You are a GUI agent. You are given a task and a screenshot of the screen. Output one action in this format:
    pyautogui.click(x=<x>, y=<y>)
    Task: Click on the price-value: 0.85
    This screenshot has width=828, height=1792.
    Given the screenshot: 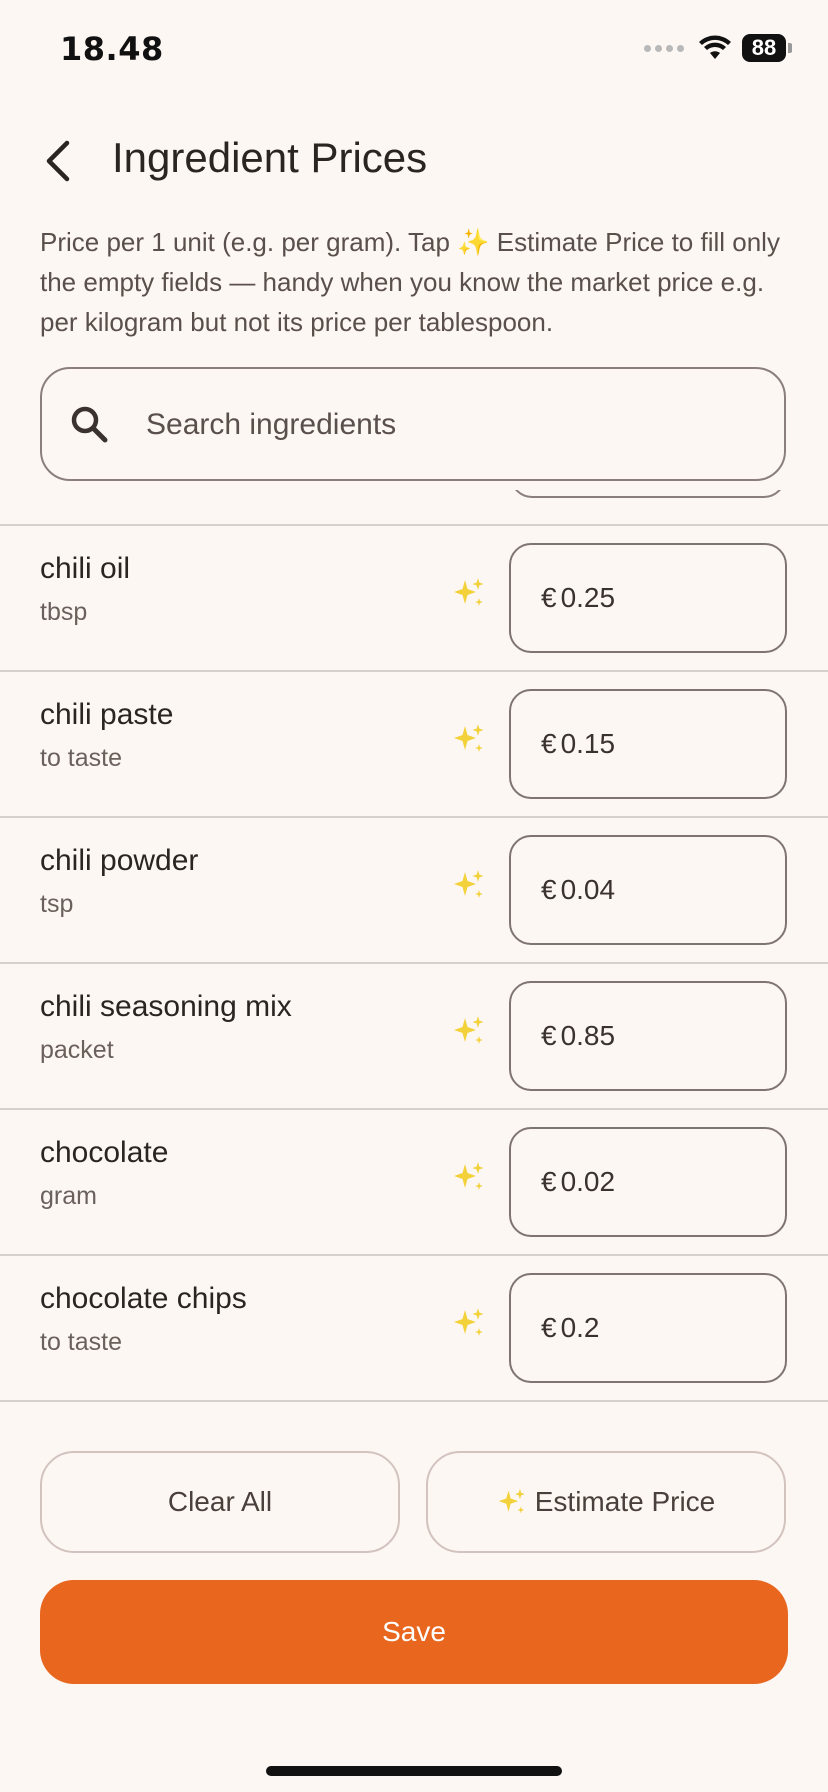 What is the action you would take?
    pyautogui.click(x=588, y=1035)
    